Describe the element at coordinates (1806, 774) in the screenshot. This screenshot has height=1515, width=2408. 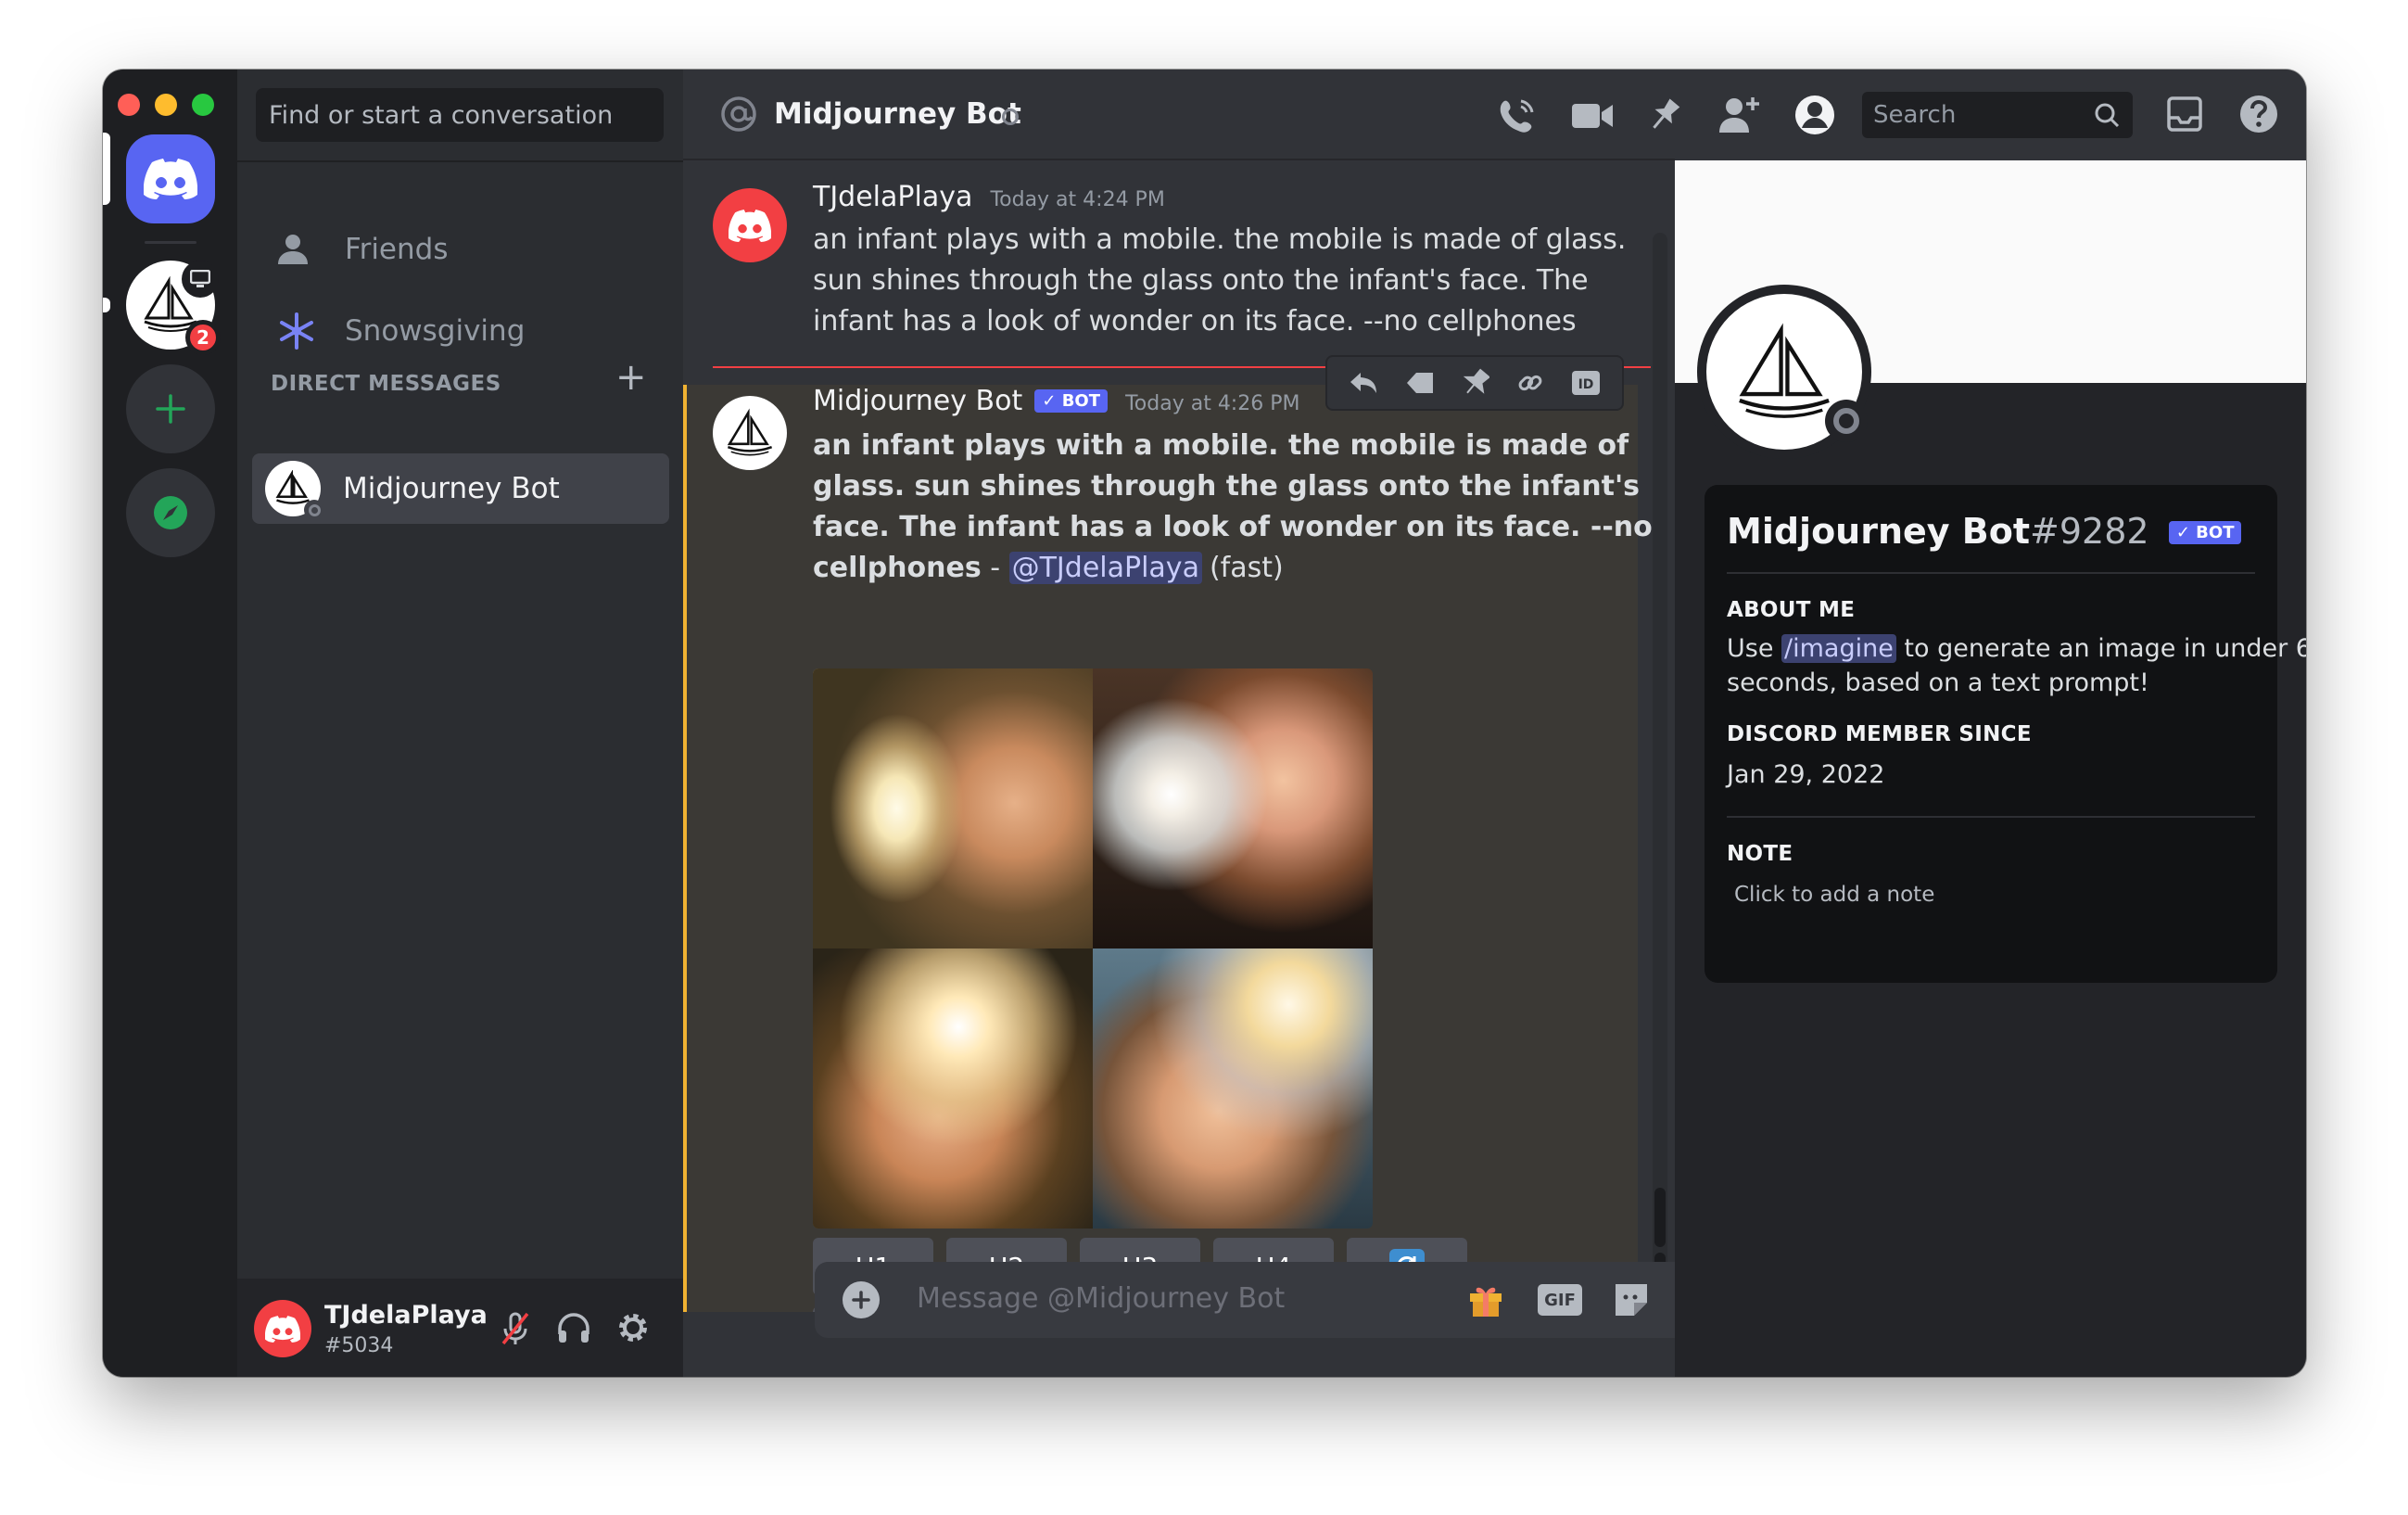
I see `member-since-date: Jan 29, 2022` at that location.